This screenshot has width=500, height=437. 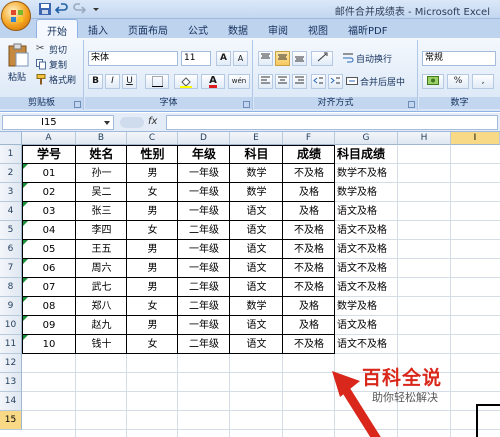 I want to click on tab-review: 审阅, so click(x=278, y=28).